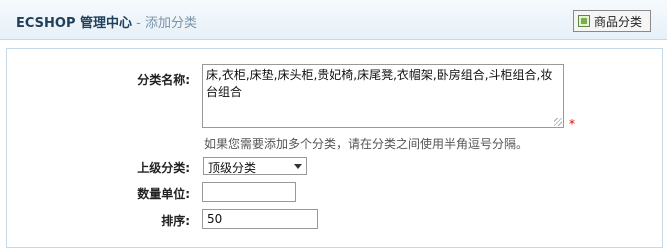  I want to click on list-icon, so click(584, 21).